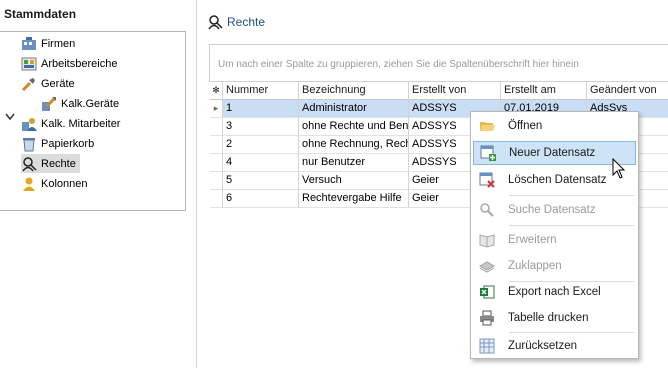 This screenshot has height=368, width=668. I want to click on row-indicator: ▸, so click(216, 109).